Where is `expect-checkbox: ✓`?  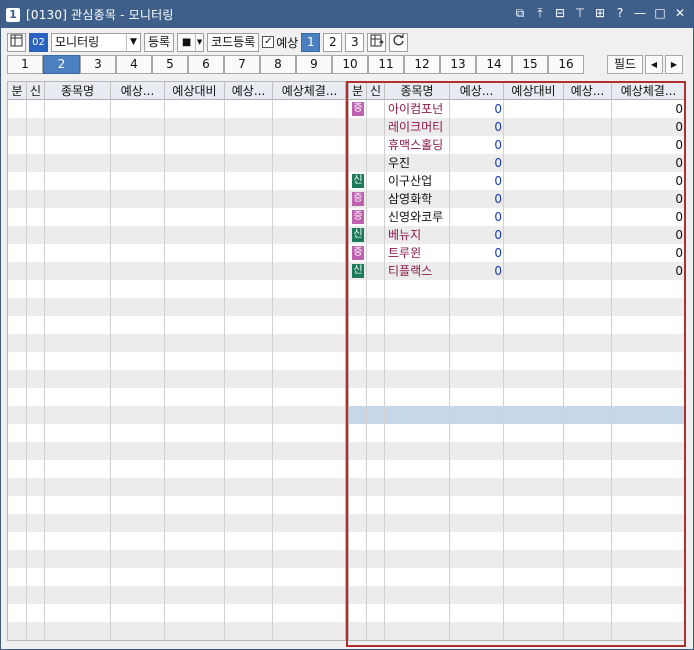 expect-checkbox: ✓ is located at coordinates (268, 42).